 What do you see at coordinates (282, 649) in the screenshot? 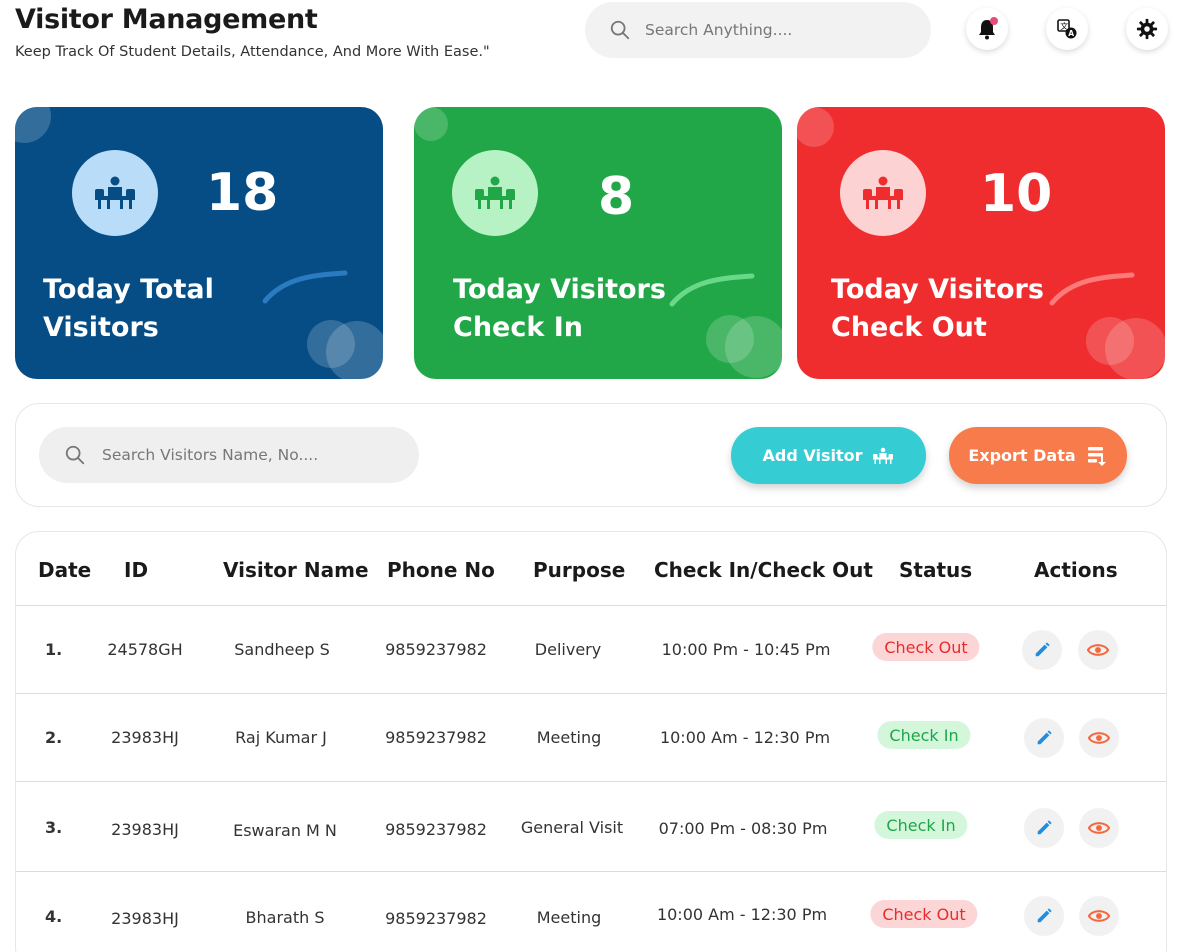
I see `visitor-name: Sandheep S` at bounding box center [282, 649].